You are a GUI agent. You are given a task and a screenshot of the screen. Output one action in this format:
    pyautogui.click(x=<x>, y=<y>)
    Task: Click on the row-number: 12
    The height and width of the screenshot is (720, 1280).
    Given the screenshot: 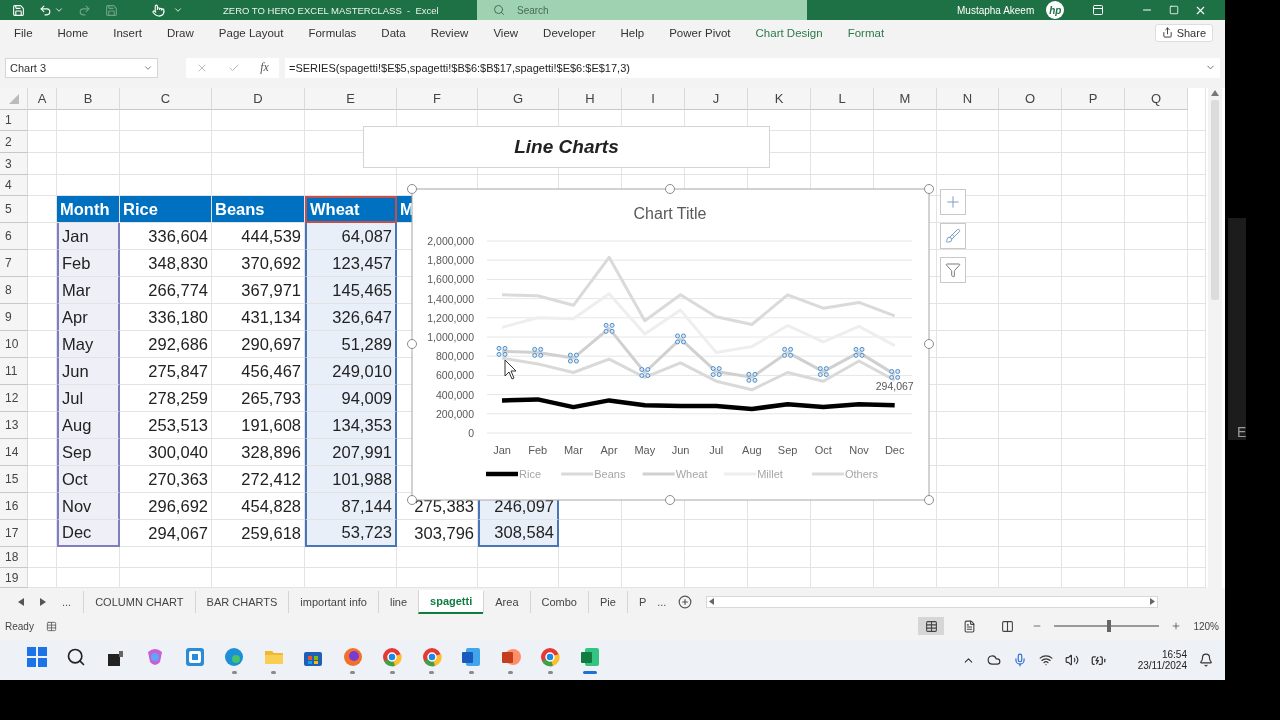 What is the action you would take?
    pyautogui.click(x=14, y=398)
    